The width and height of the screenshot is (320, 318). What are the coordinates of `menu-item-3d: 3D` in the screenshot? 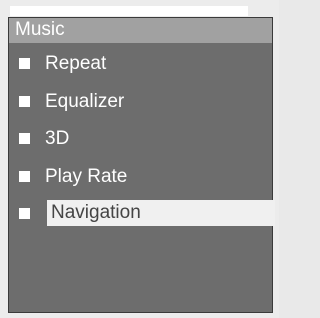 It's located at (140, 140).